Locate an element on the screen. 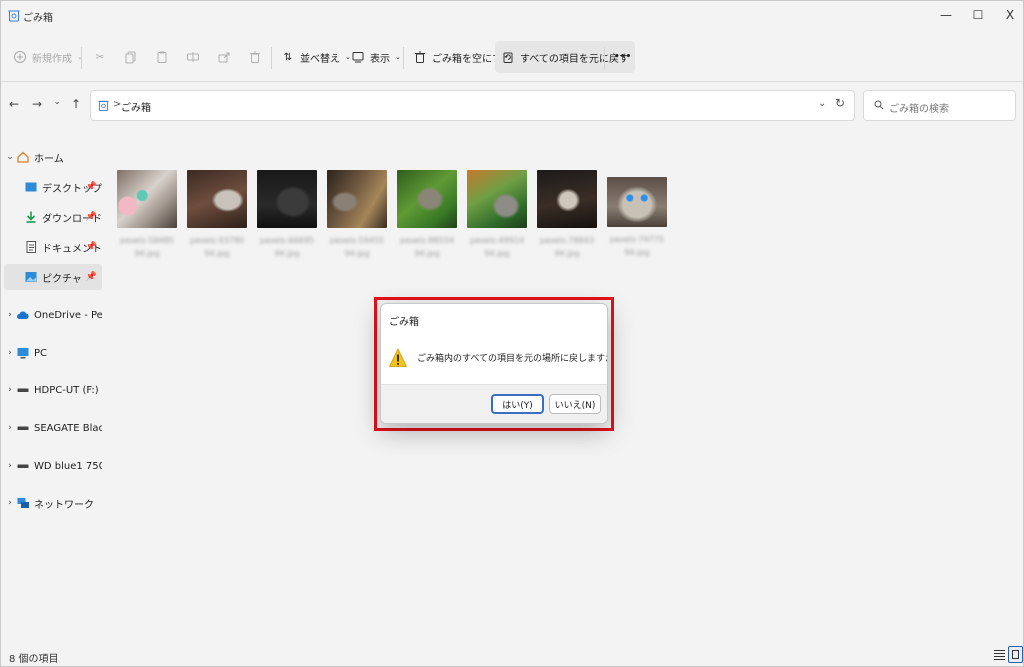 This screenshot has height=667, width=1024. sidebar-item-label: SEAGATE Black 1tb ( is located at coordinates (68, 428).